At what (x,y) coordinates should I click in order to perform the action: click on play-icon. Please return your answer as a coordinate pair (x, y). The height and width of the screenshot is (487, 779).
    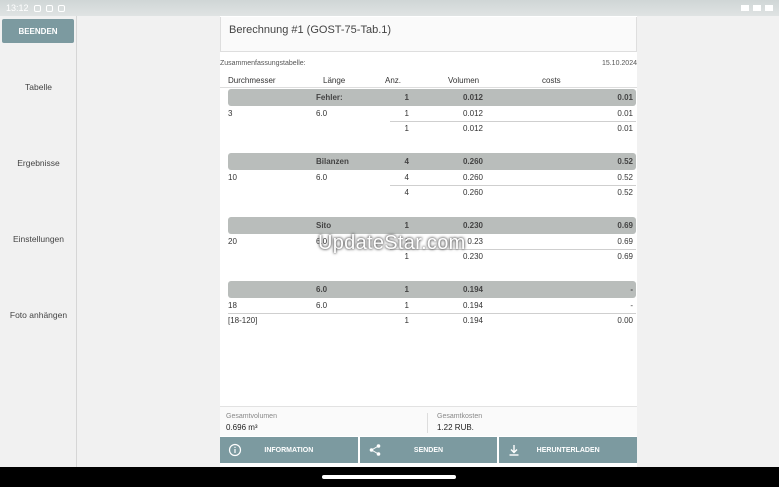
    Looking at the image, I should click on (49, 8).